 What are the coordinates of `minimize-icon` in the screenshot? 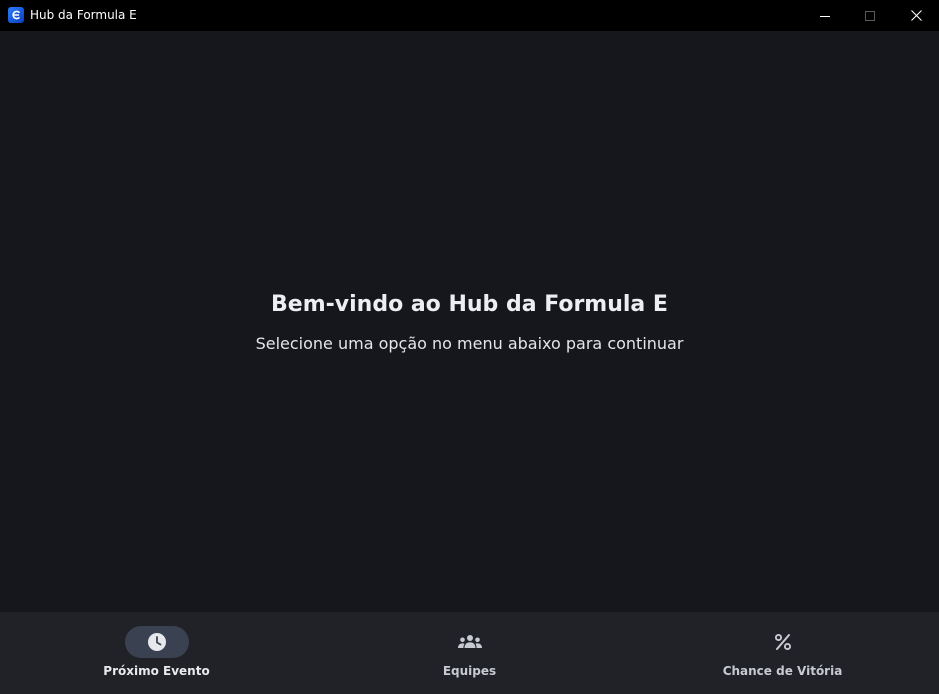 It's located at (825, 16).